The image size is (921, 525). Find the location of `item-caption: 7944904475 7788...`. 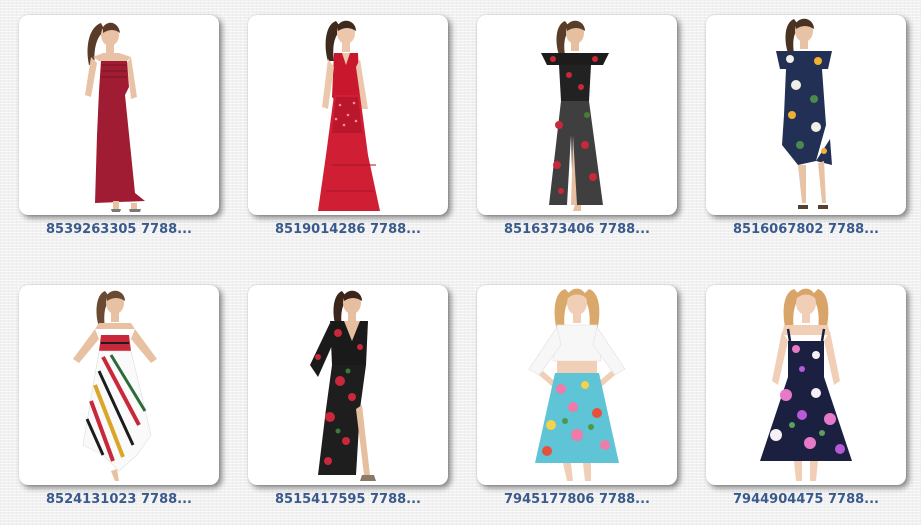

item-caption: 7944904475 7788... is located at coordinates (806, 499).